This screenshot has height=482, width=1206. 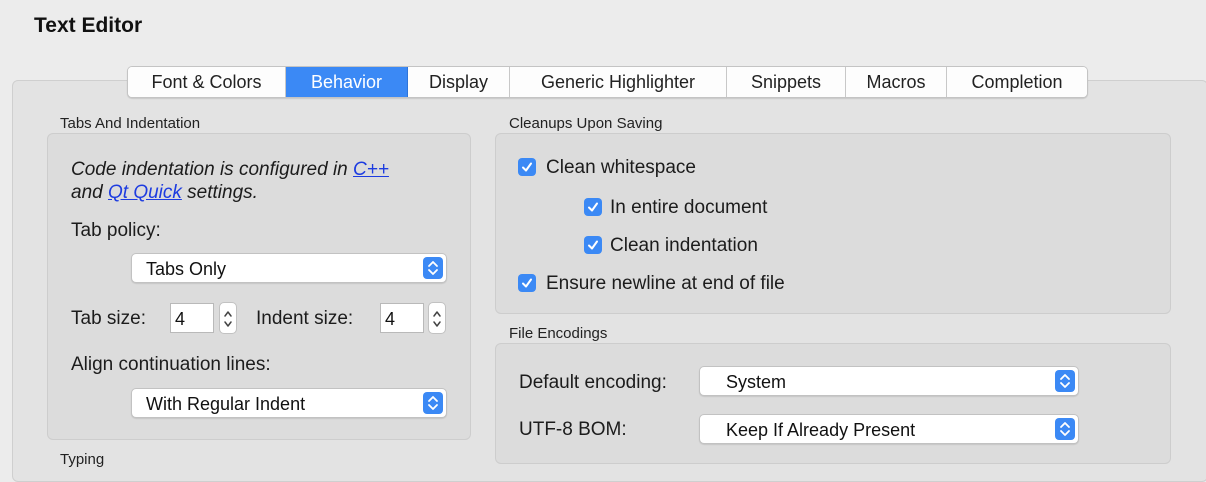 I want to click on default-encoding-value: System, so click(x=756, y=382).